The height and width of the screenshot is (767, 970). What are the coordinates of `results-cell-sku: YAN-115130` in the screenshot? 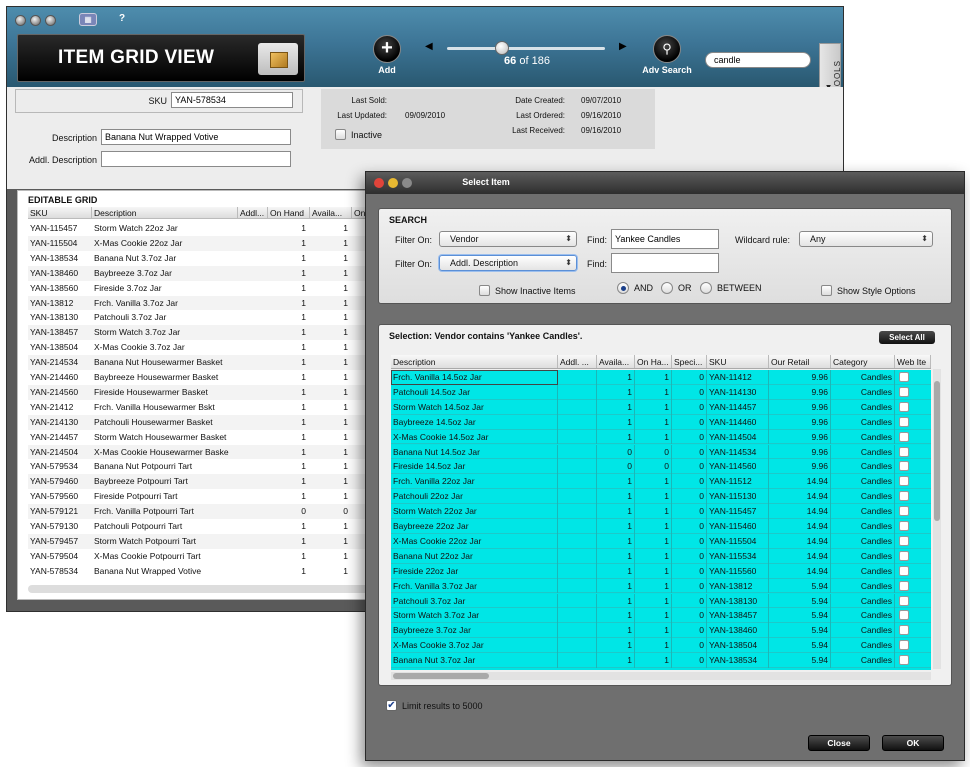 It's located at (738, 497).